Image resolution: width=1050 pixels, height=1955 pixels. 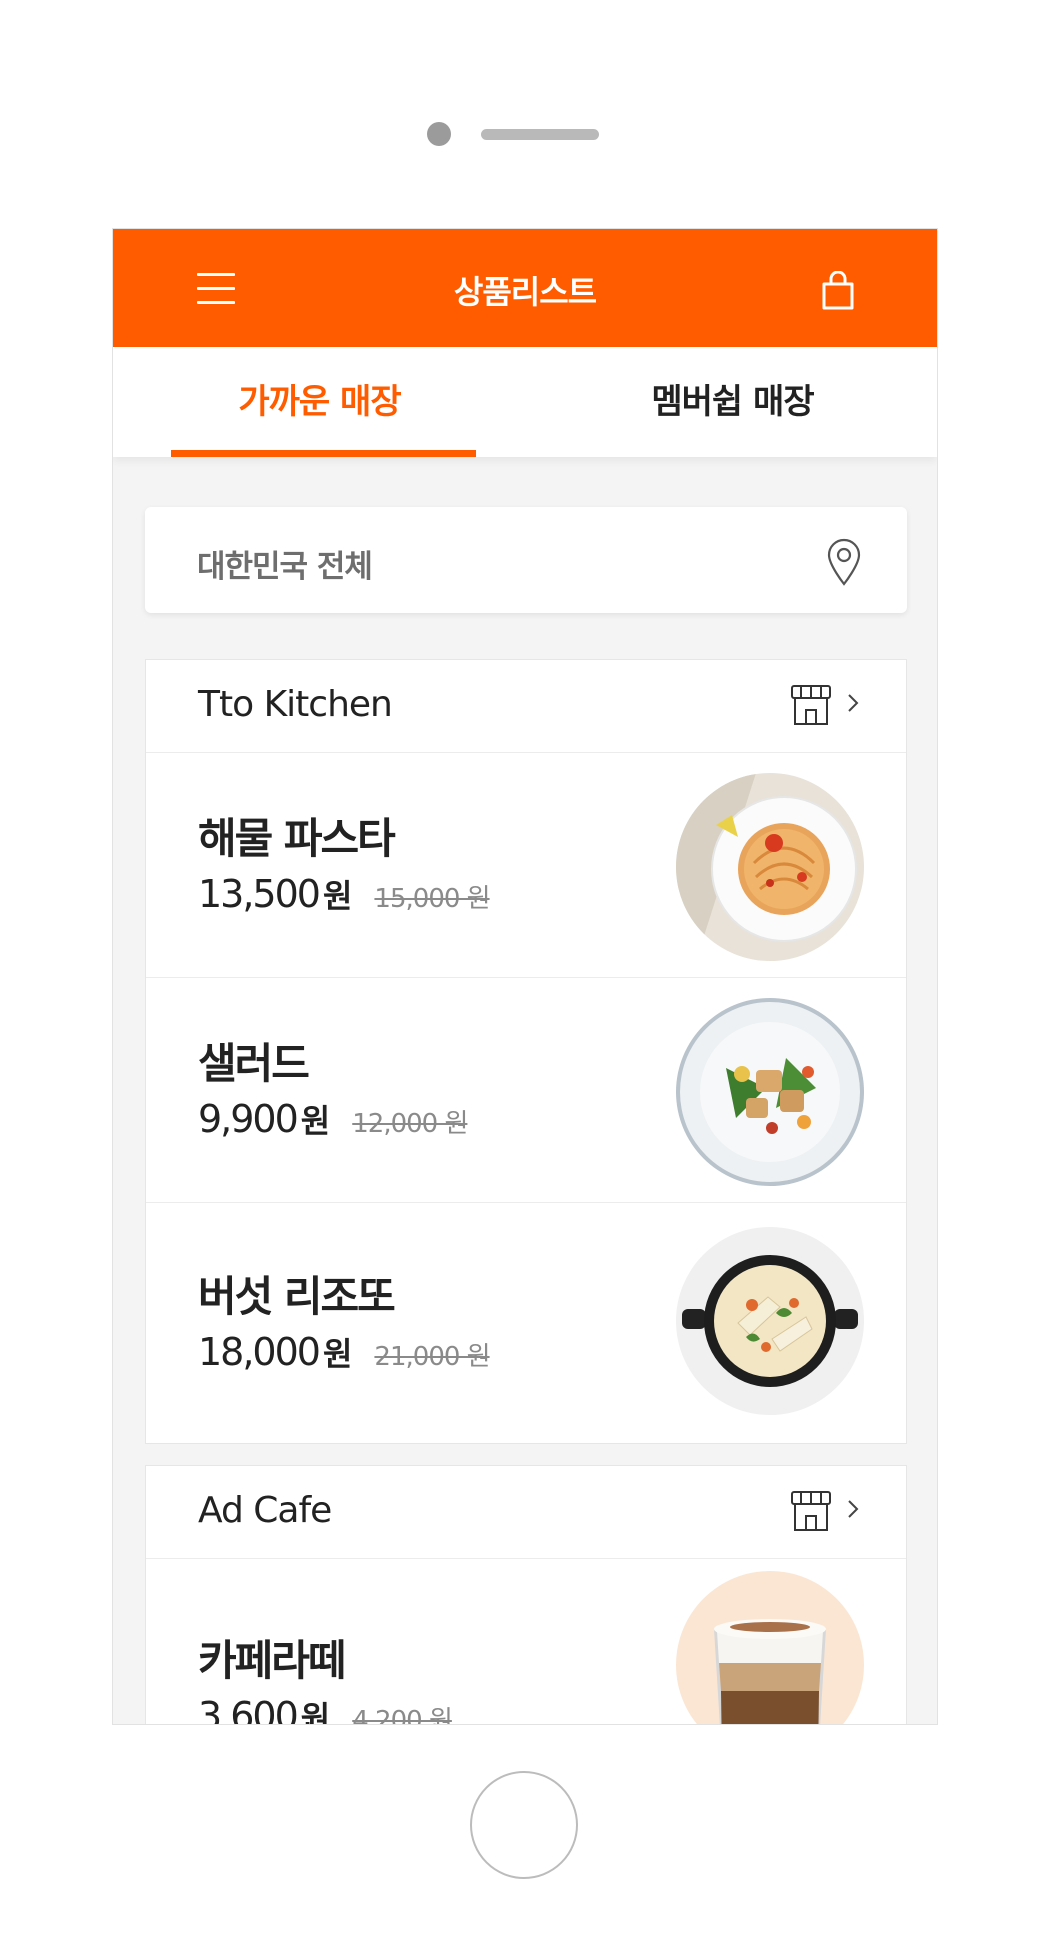 What do you see at coordinates (402, 1715) in the screenshot?
I see `original-price: 4,200 원` at bounding box center [402, 1715].